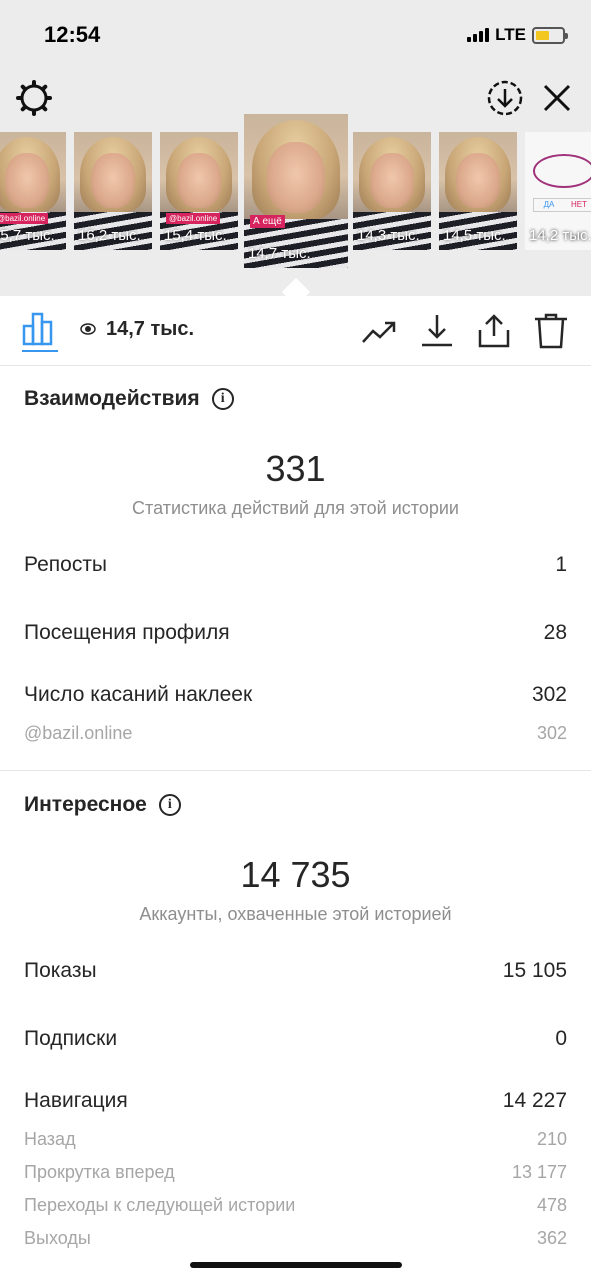  Describe the element at coordinates (561, 1038) in the screenshot. I see `stat-value: 0` at that location.